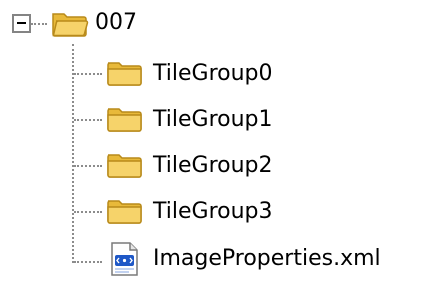 The width and height of the screenshot is (426, 281). I want to click on tree-node-label: TileGroup0, so click(213, 74).